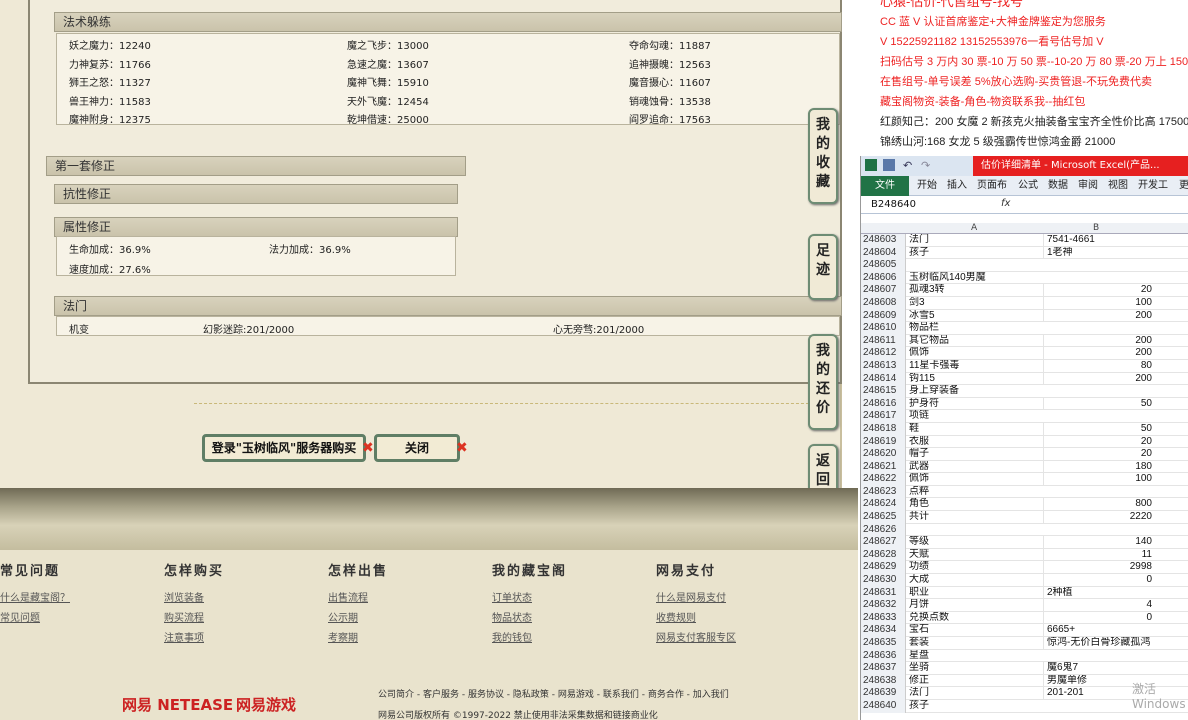  I want to click on cell-a: 套装, so click(976, 643).